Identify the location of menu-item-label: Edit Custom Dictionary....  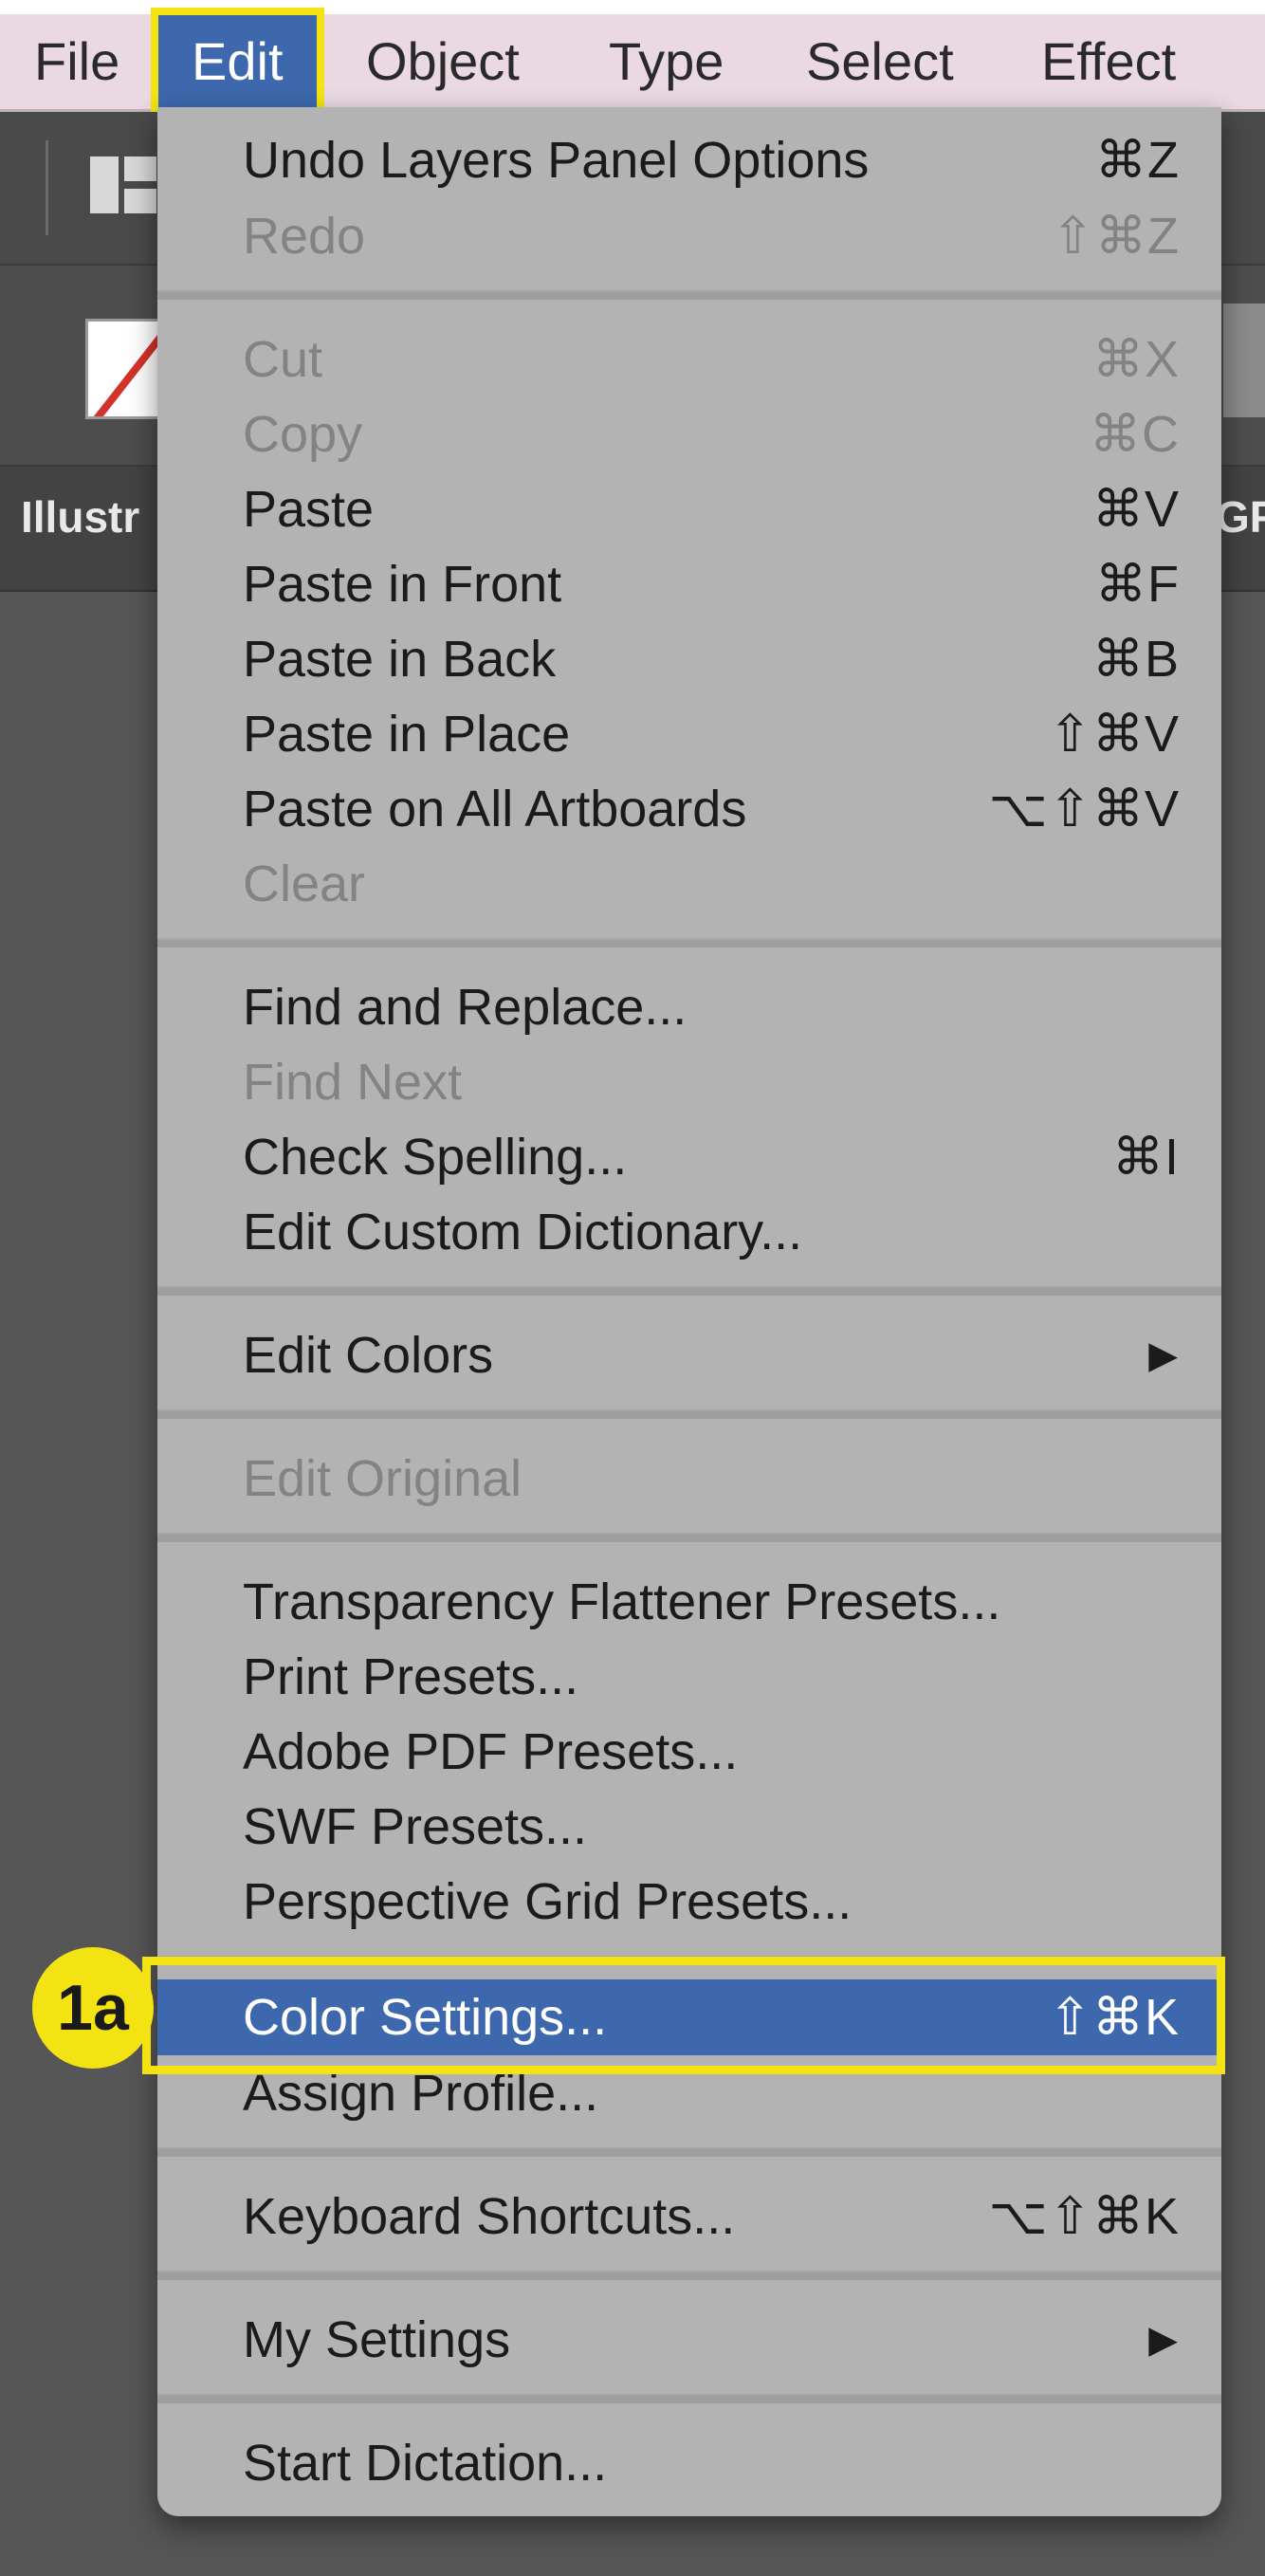
(523, 1232).